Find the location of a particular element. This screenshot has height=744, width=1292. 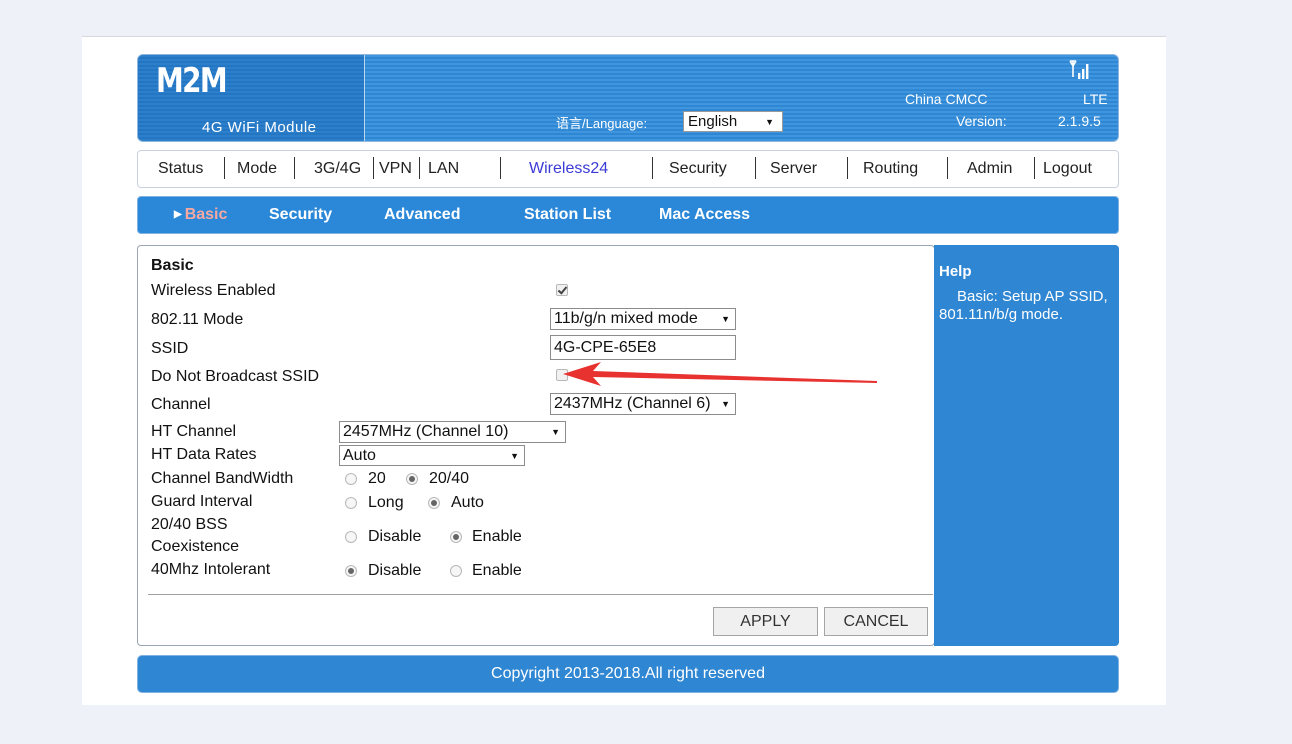

nav-logout: Logout is located at coordinates (1067, 169).